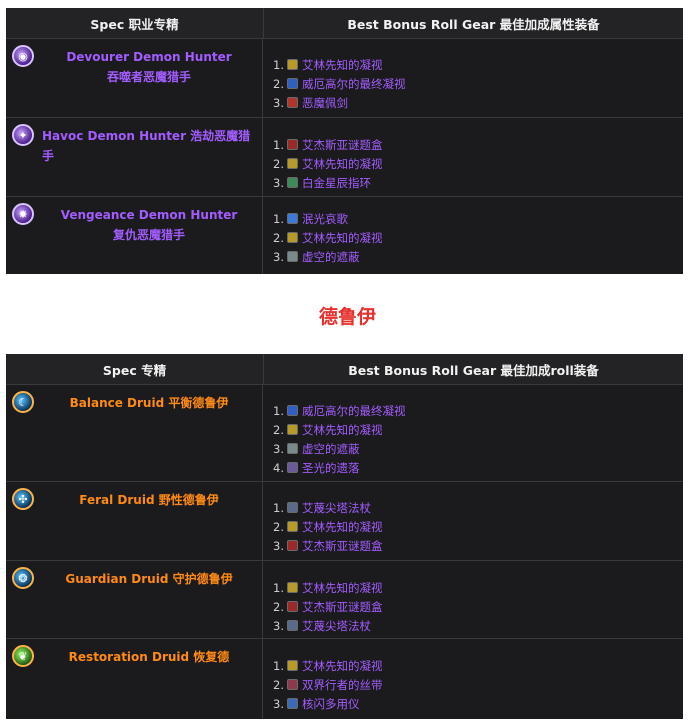 Image resolution: width=695 pixels, height=724 pixels. Describe the element at coordinates (292, 684) in the screenshot. I see `ribbon-icon` at that location.